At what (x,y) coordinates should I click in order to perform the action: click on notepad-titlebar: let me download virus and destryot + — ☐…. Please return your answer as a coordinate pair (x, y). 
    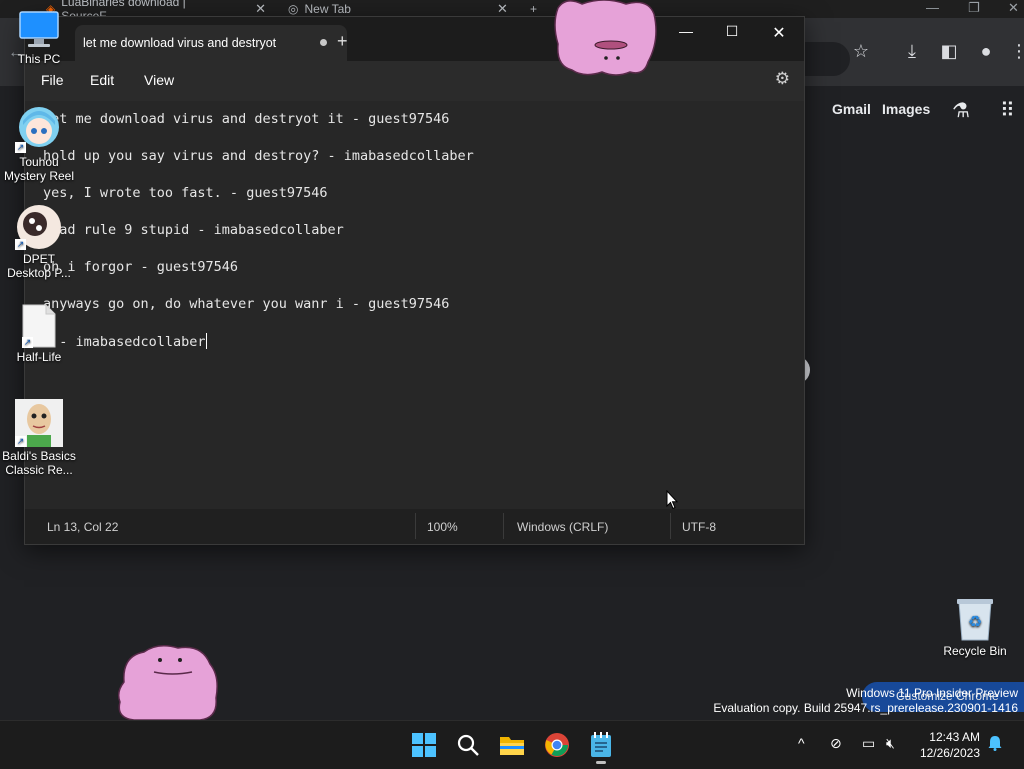
    Looking at the image, I should click on (414, 39).